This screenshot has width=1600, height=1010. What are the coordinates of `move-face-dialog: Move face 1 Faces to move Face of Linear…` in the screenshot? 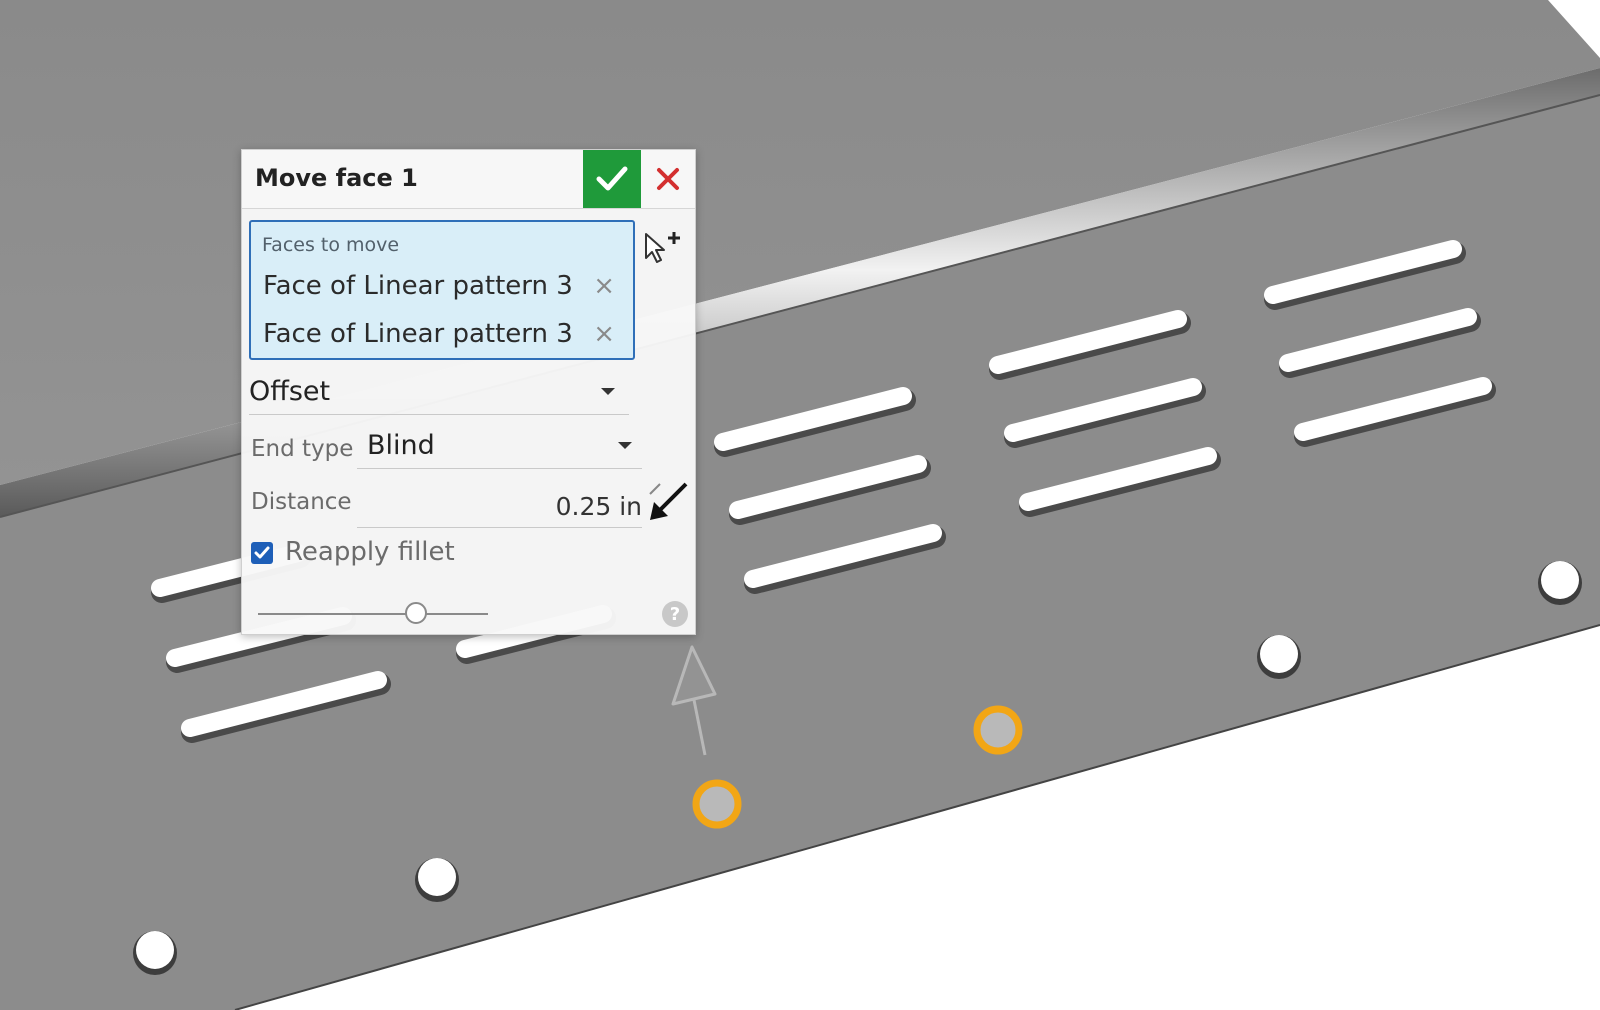 It's located at (468, 392).